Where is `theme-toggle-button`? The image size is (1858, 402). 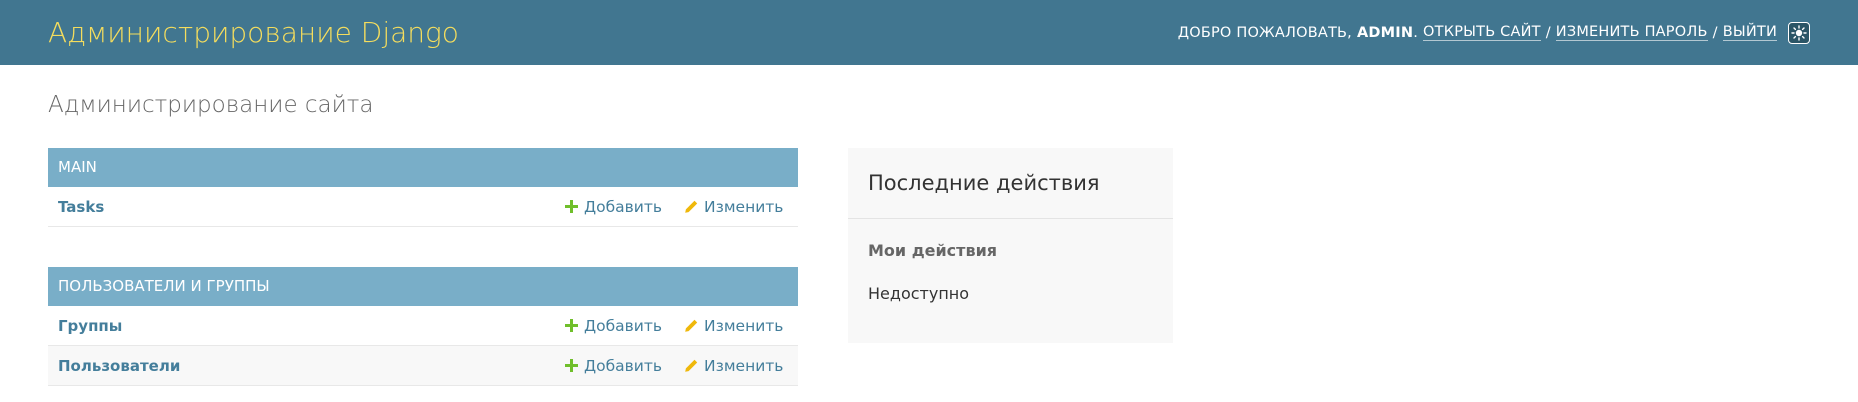 theme-toggle-button is located at coordinates (1799, 32).